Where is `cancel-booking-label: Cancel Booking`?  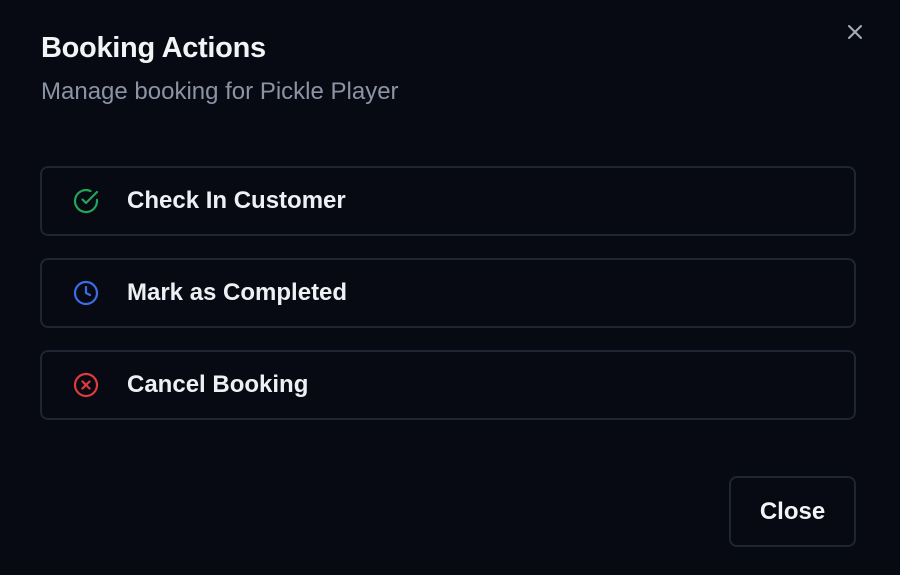 cancel-booking-label: Cancel Booking is located at coordinates (218, 384).